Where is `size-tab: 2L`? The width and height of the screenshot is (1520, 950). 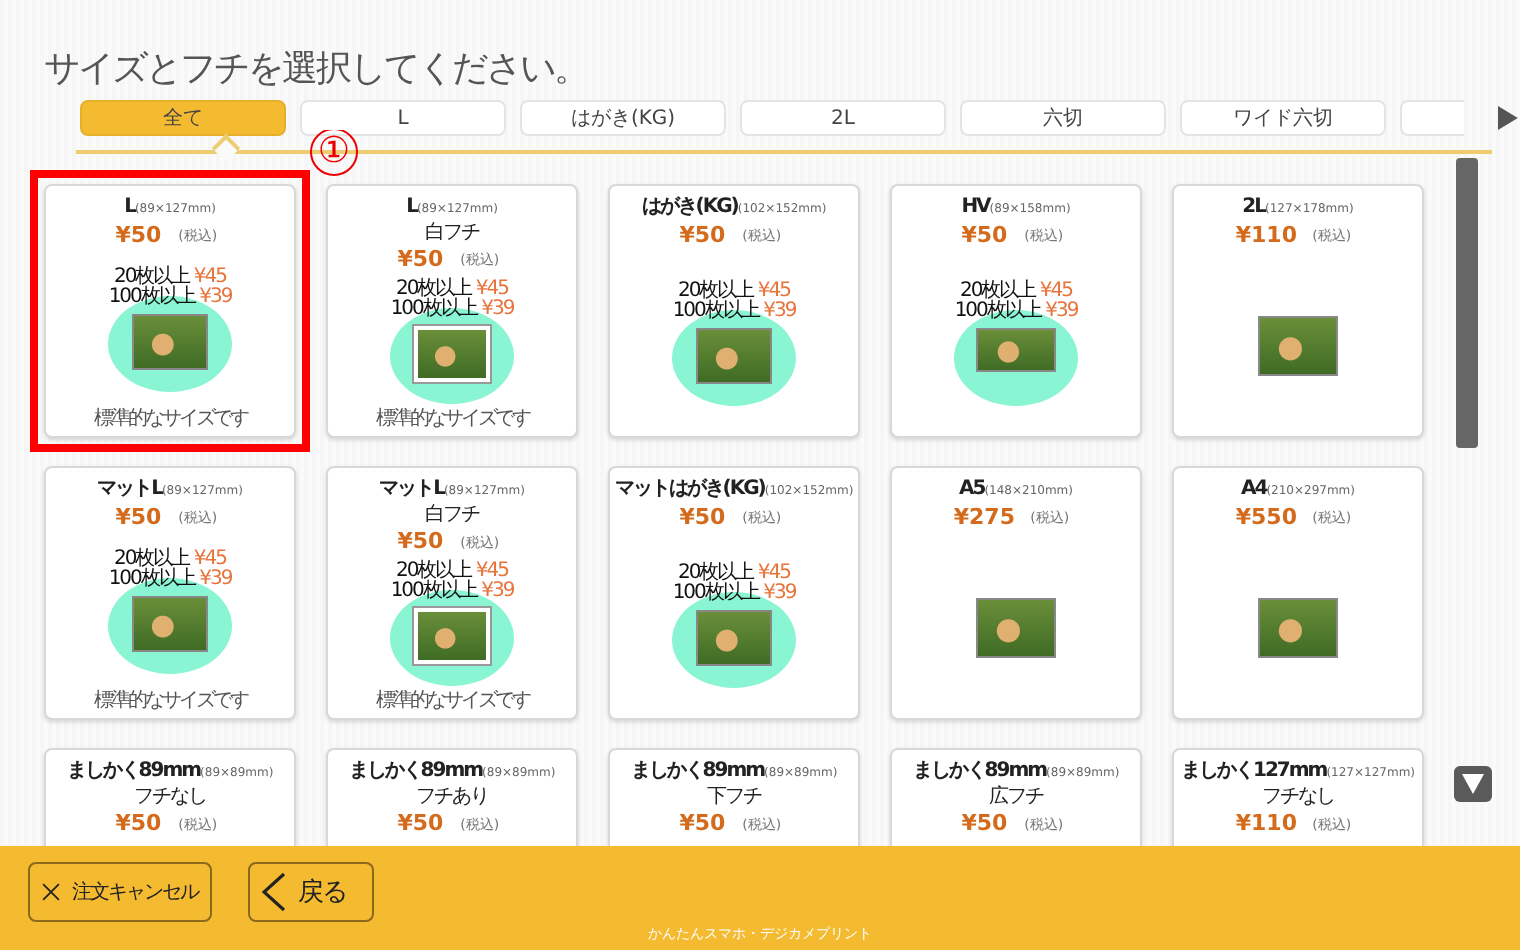 size-tab: 2L is located at coordinates (843, 118).